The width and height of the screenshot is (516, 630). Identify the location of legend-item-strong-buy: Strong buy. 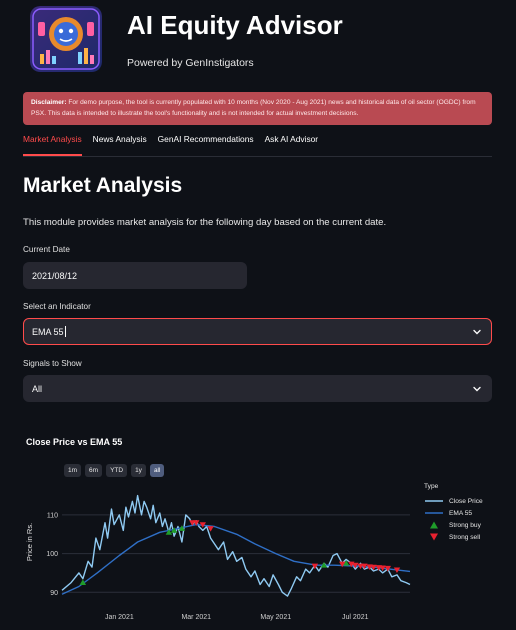
(453, 525).